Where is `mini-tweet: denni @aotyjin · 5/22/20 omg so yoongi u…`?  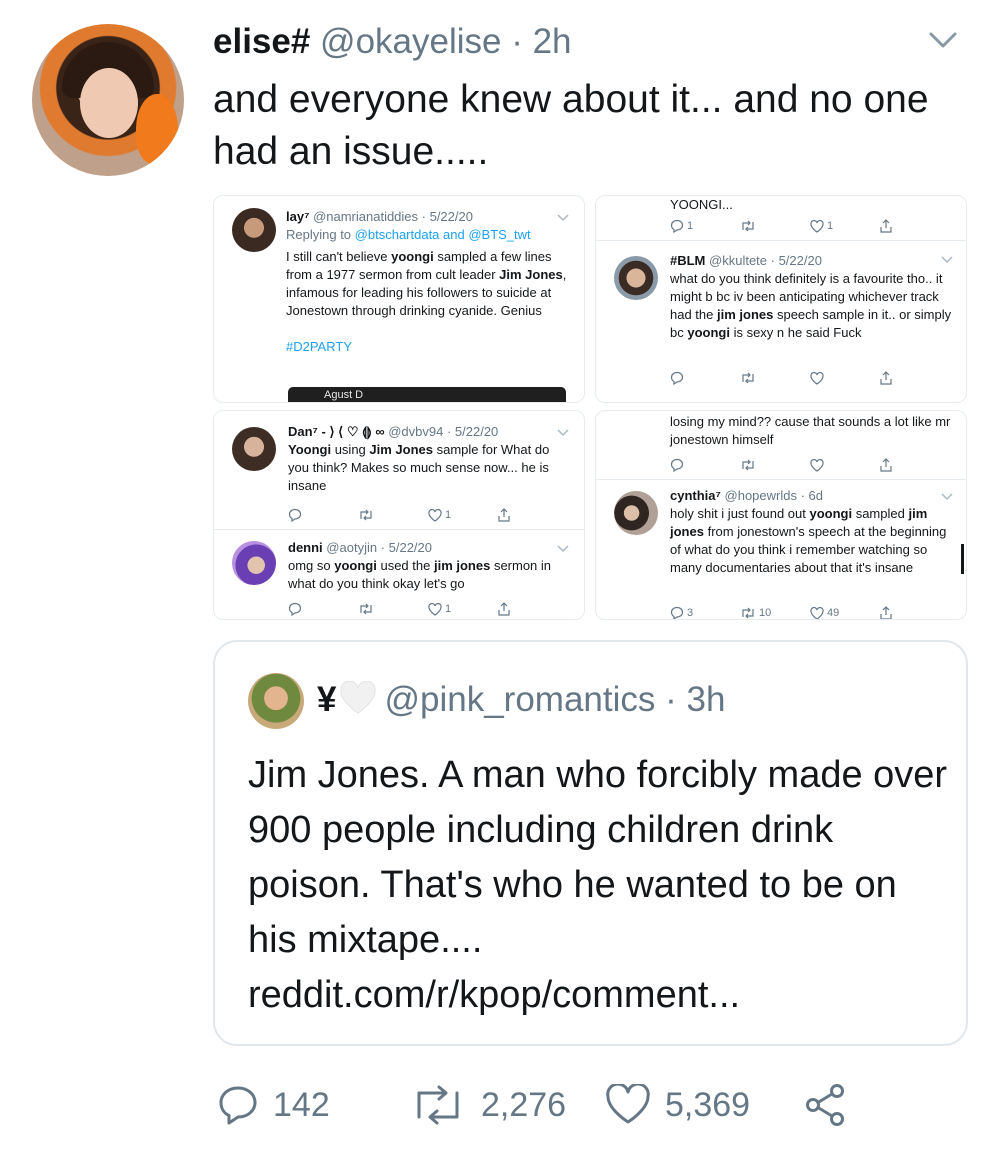
mini-tweet: denni @aotyjin · 5/22/20 omg so yoongi u… is located at coordinates (430, 566).